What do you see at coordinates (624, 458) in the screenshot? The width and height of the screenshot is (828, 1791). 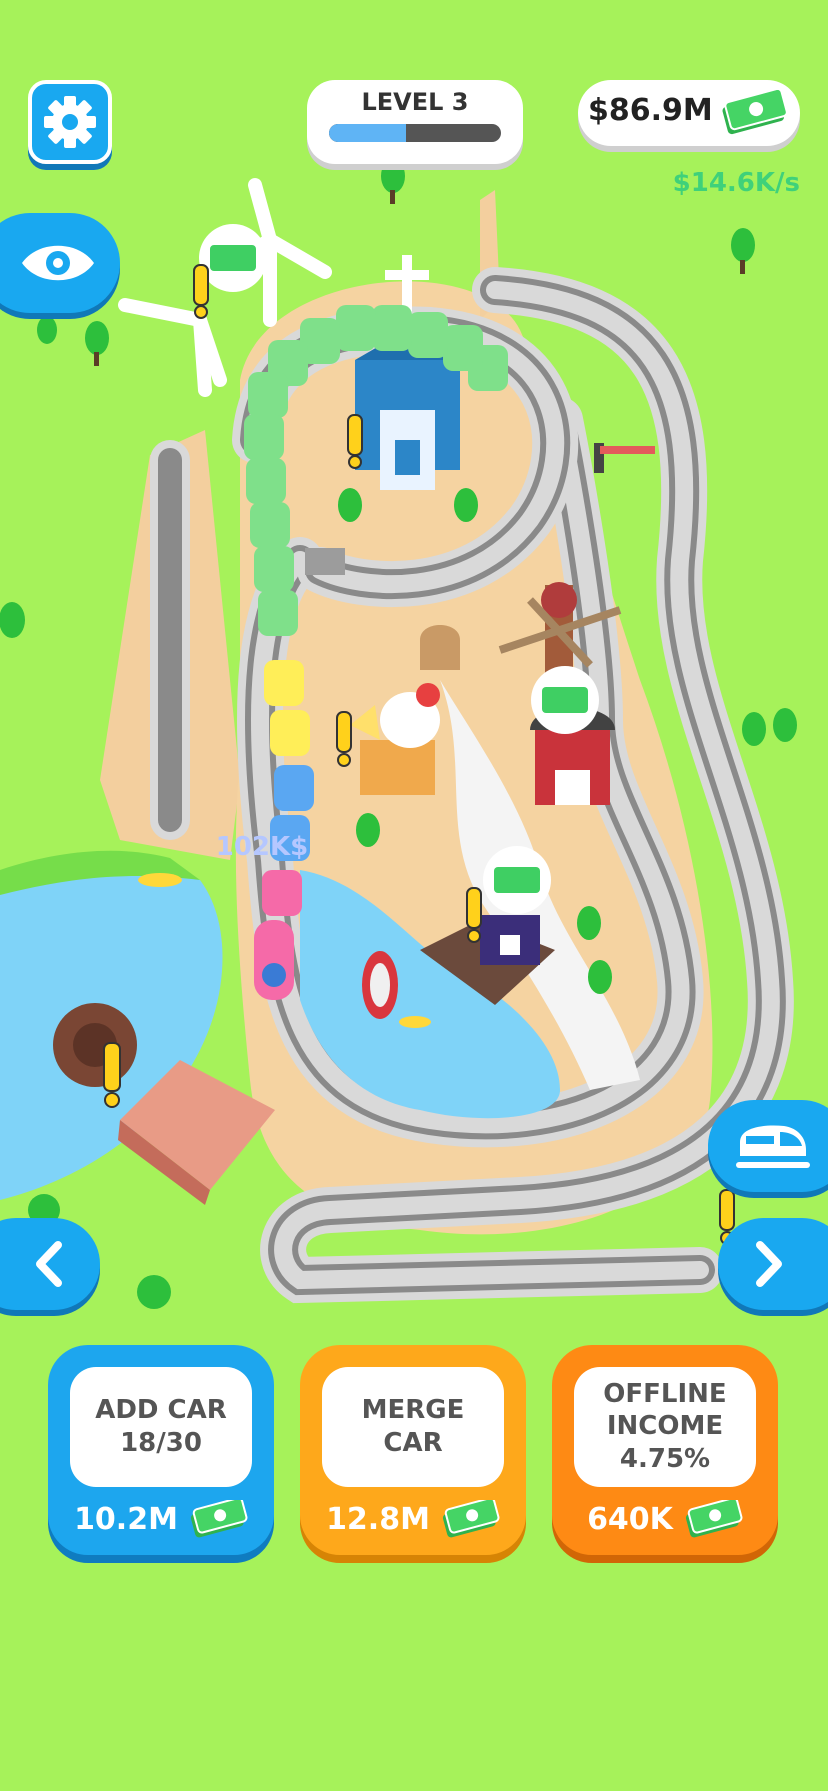 I see `railway-barrier` at bounding box center [624, 458].